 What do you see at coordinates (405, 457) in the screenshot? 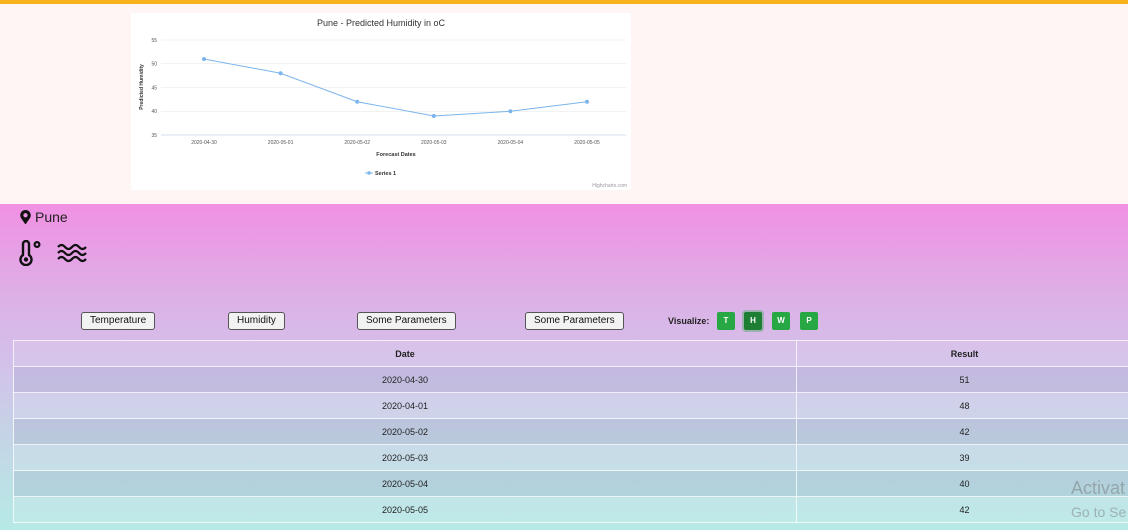
I see `date-cell: 2020-05-03` at bounding box center [405, 457].